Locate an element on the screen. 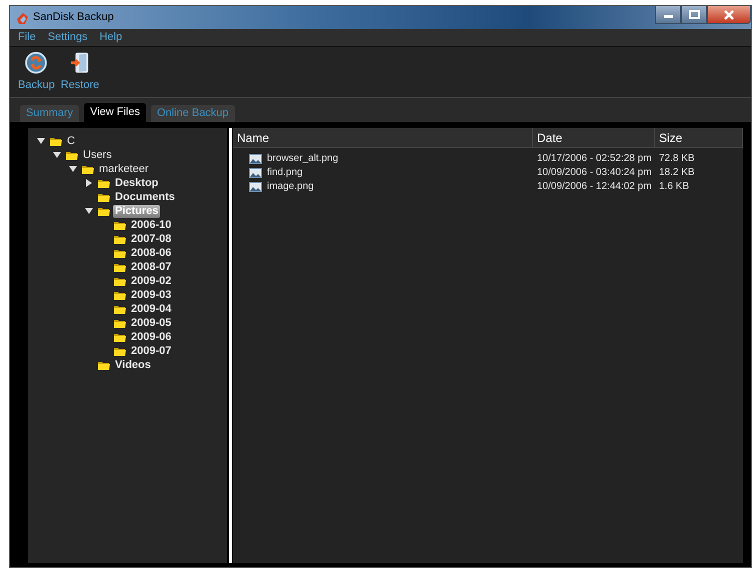  sync-icon is located at coordinates (36, 62).